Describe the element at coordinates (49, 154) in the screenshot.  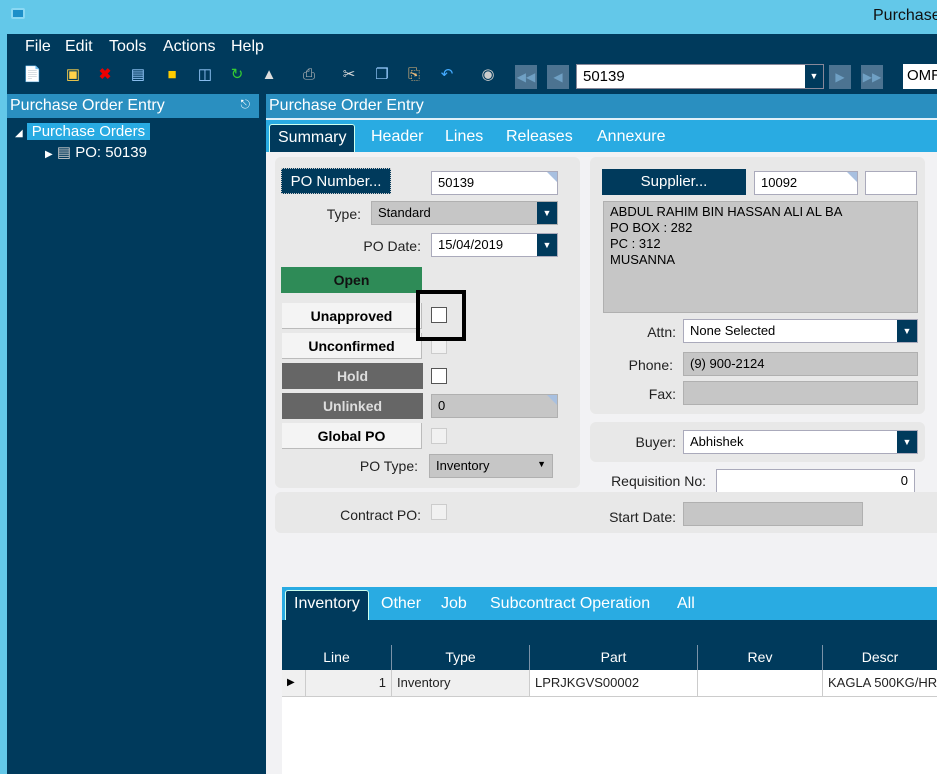
I see `expand-icon: ▶` at that location.